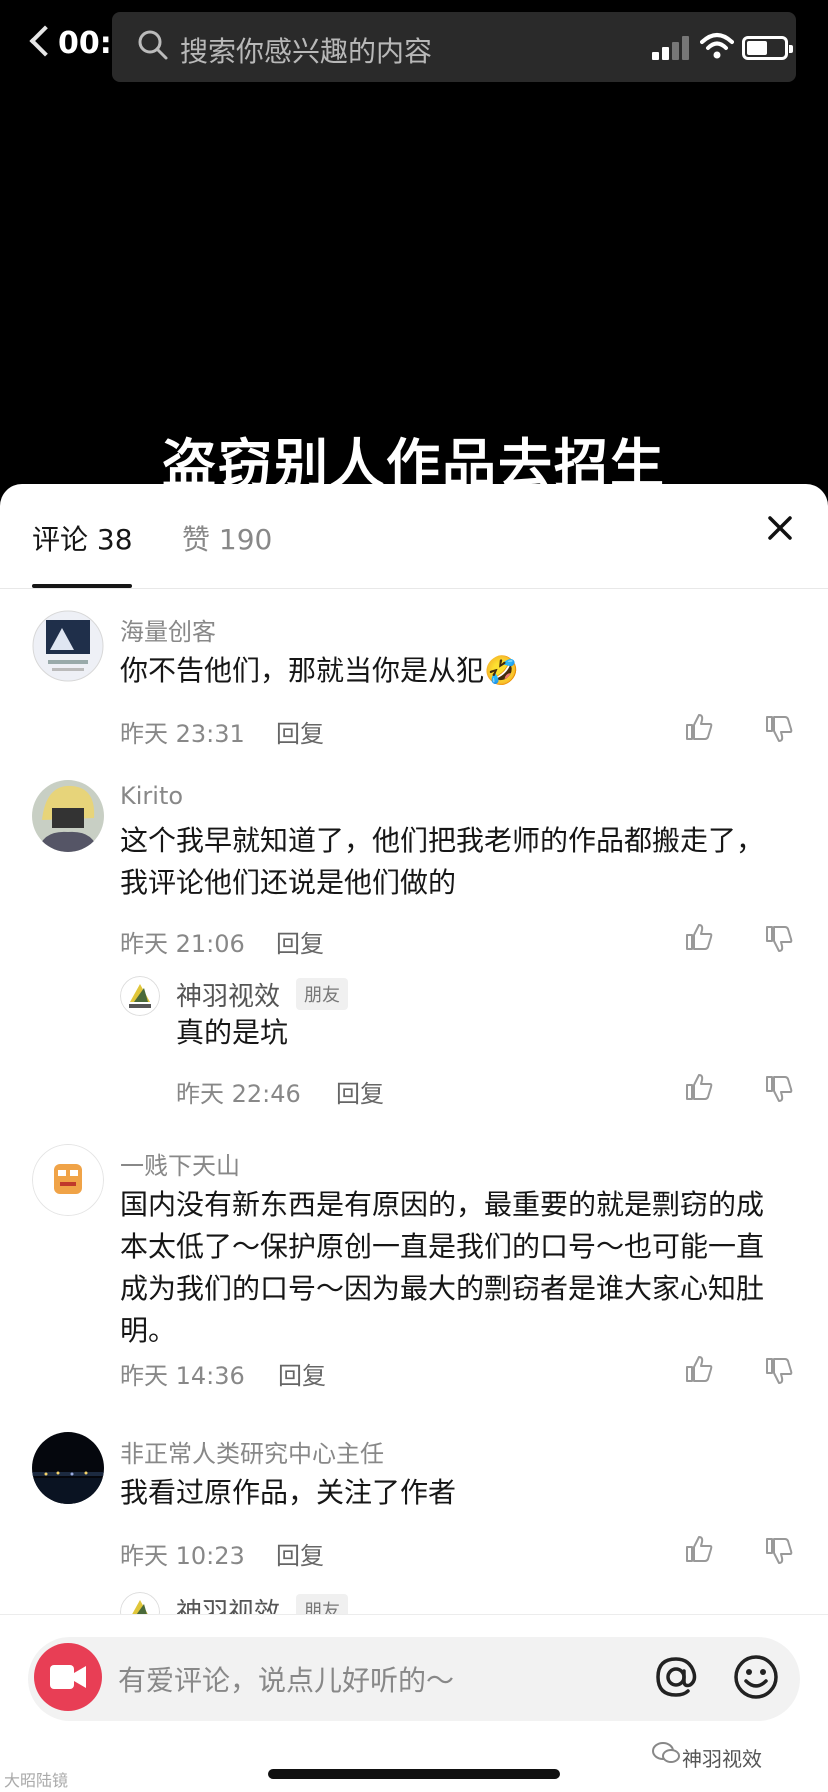 The height and width of the screenshot is (1792, 828). I want to click on emoji-icon, so click(756, 1677).